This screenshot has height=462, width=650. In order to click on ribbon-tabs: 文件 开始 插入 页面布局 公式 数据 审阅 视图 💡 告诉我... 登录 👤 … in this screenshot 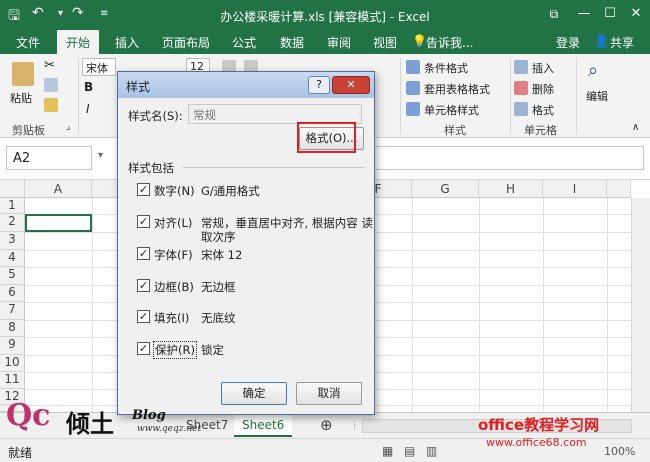, I will do `click(325, 42)`.